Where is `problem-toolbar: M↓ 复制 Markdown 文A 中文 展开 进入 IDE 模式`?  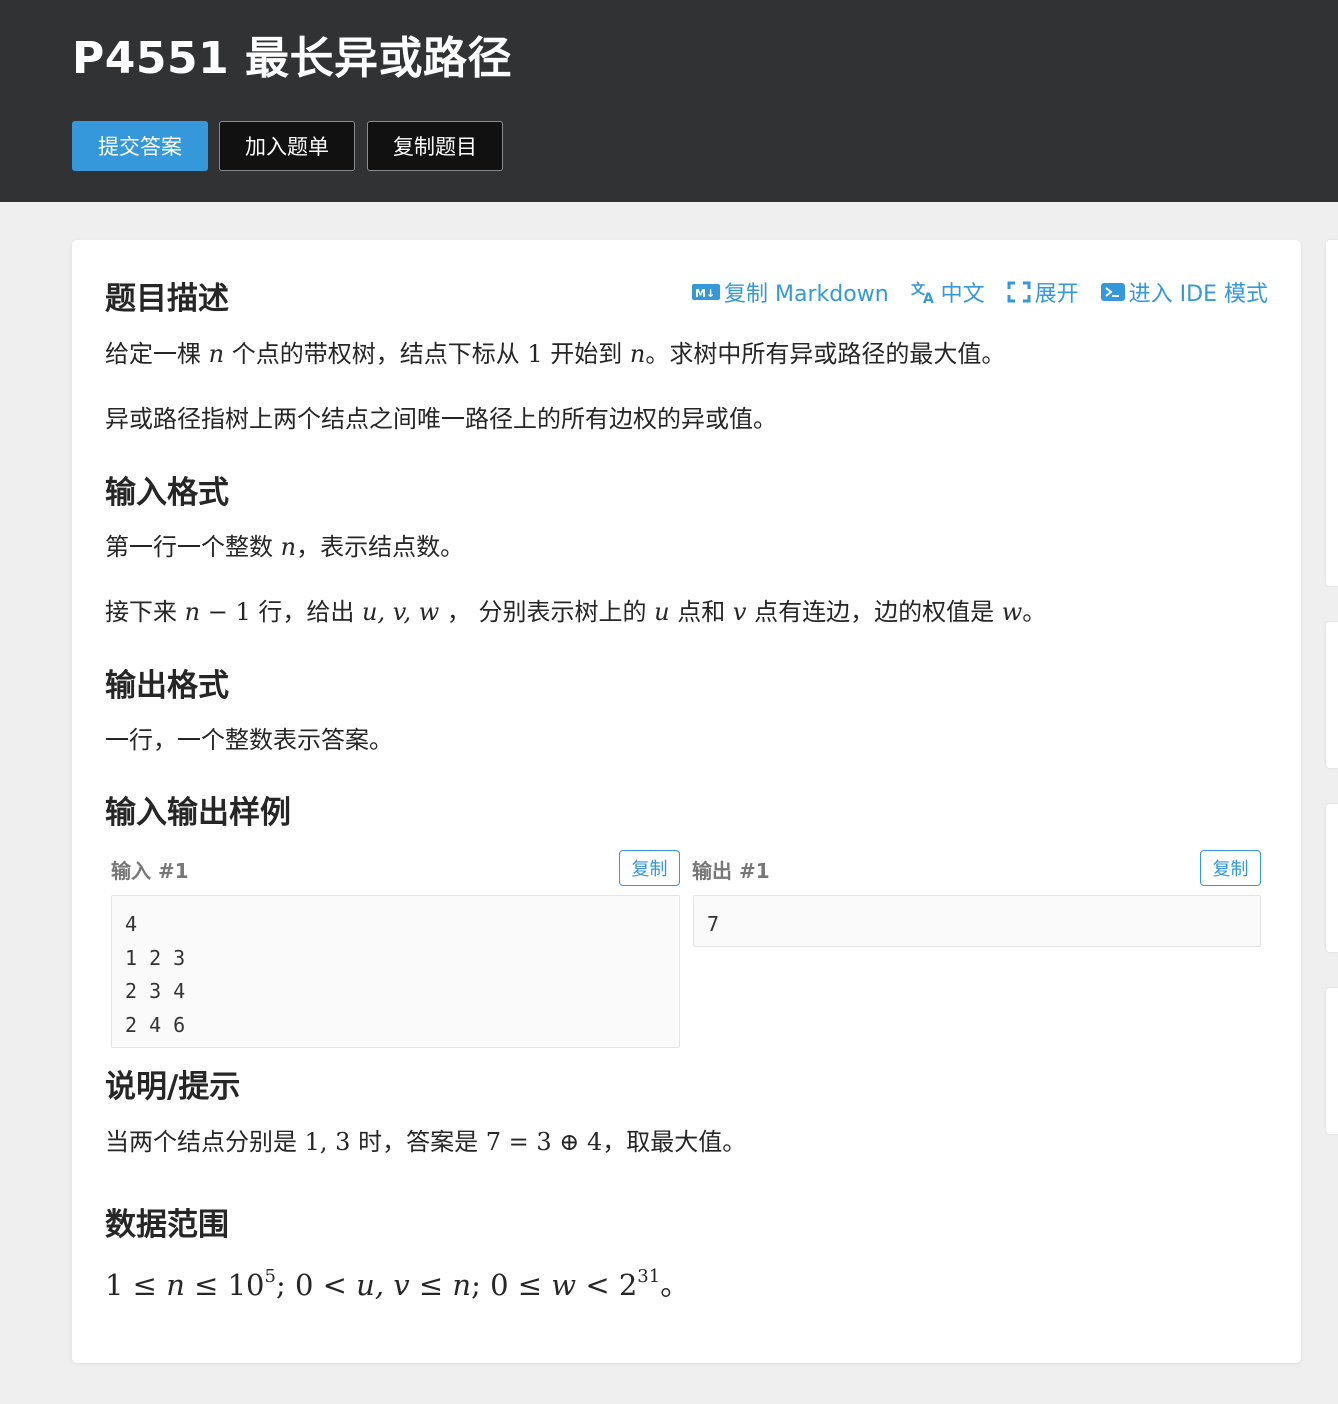 problem-toolbar: M↓ 复制 Markdown 文A 中文 展开 进入 IDE 模式 is located at coordinates (980, 292).